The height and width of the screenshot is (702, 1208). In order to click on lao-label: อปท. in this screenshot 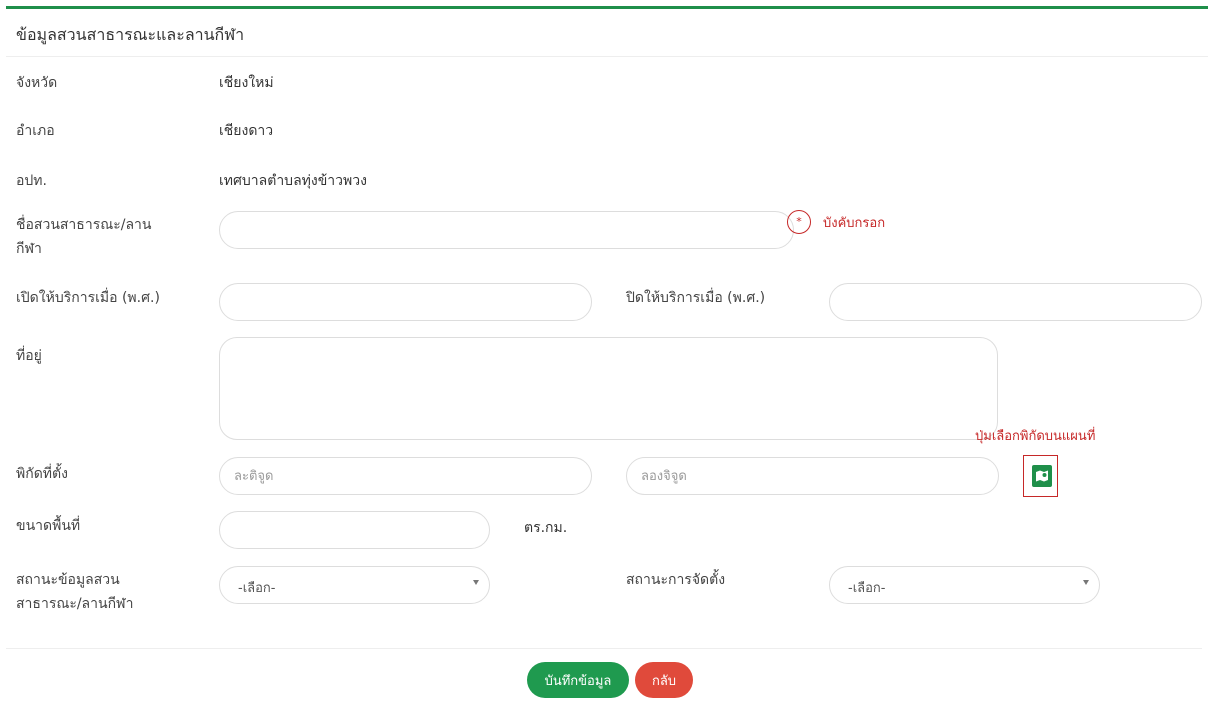, I will do `click(31, 181)`.